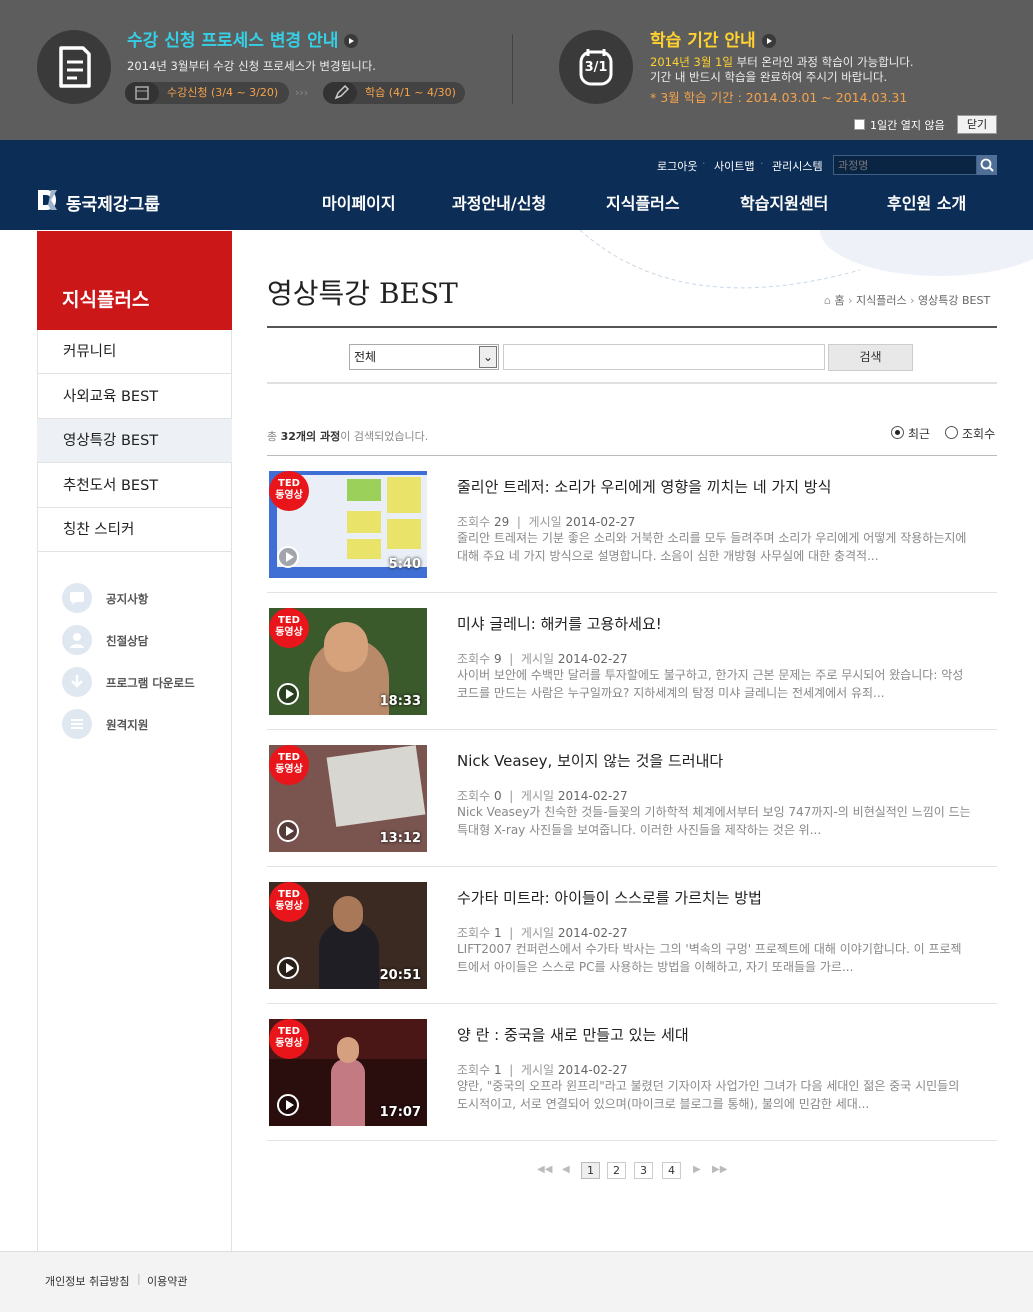  I want to click on video-meta: 조회수 1 | 게시일 2014-02-27, so click(542, 933).